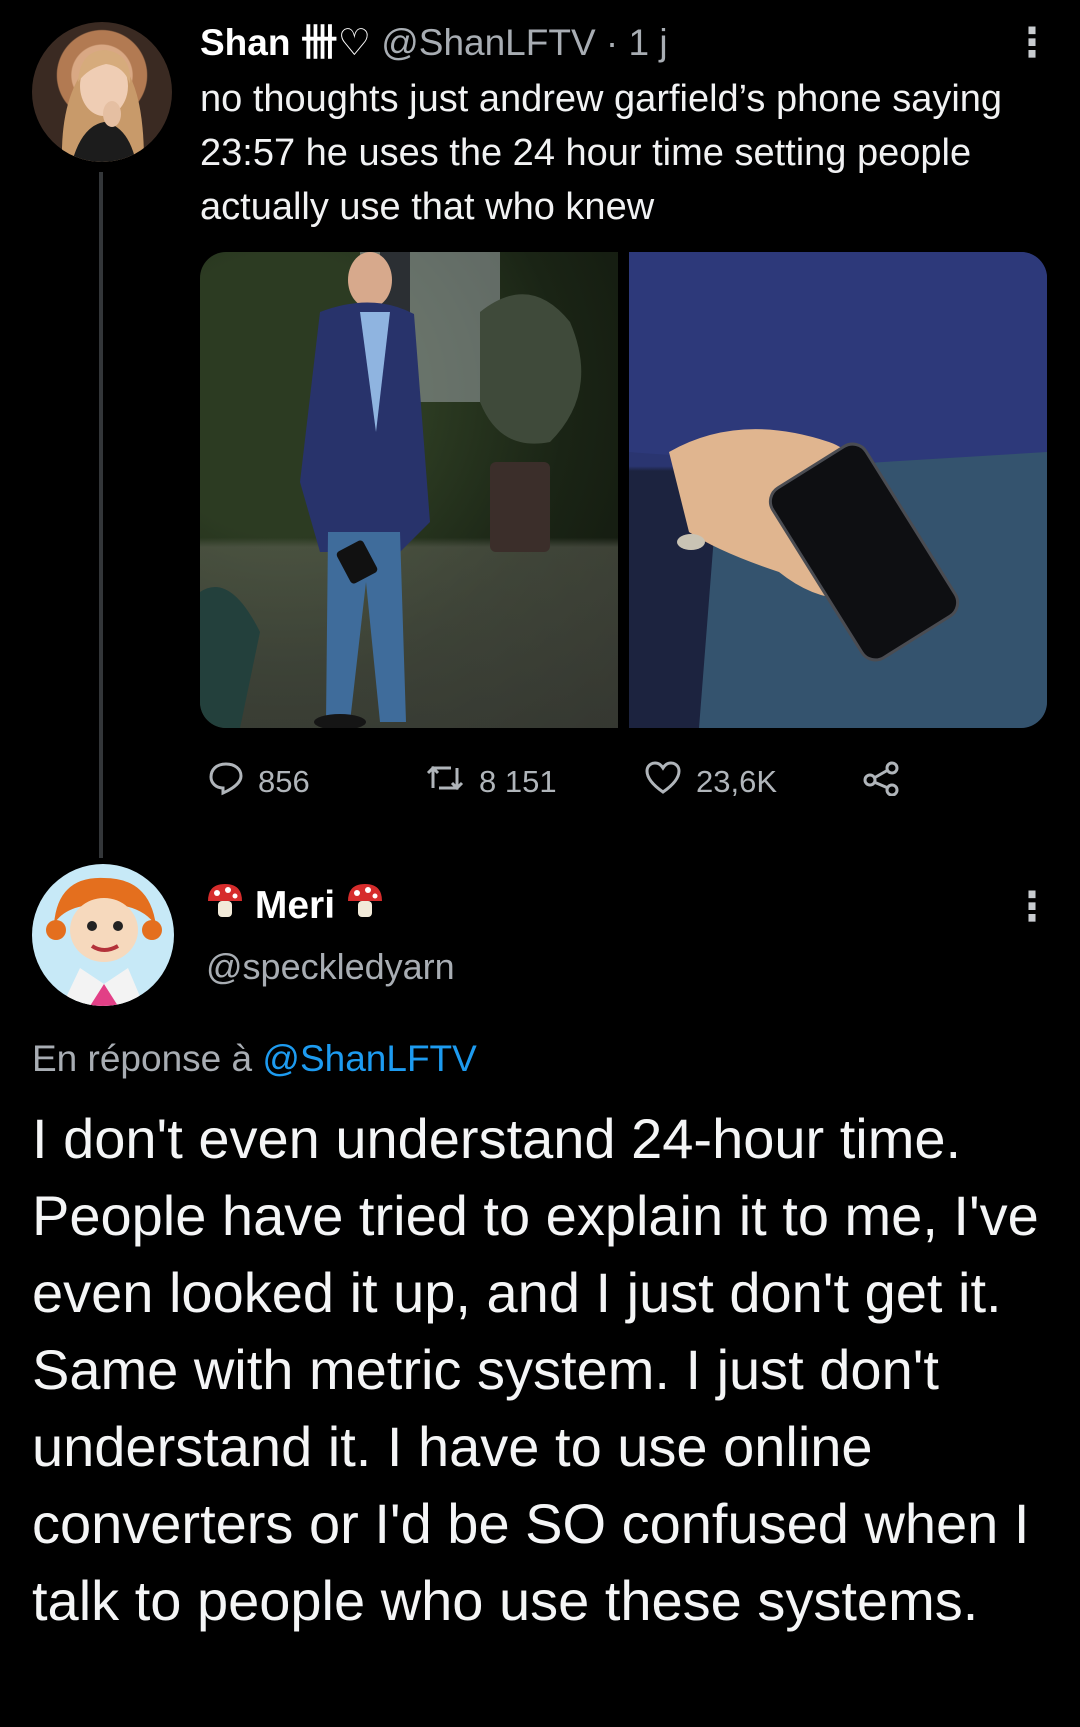 The image size is (1080, 1727). Describe the element at coordinates (254, 1059) in the screenshot. I see `reply-context: En réponse à @ShanLFTV` at that location.